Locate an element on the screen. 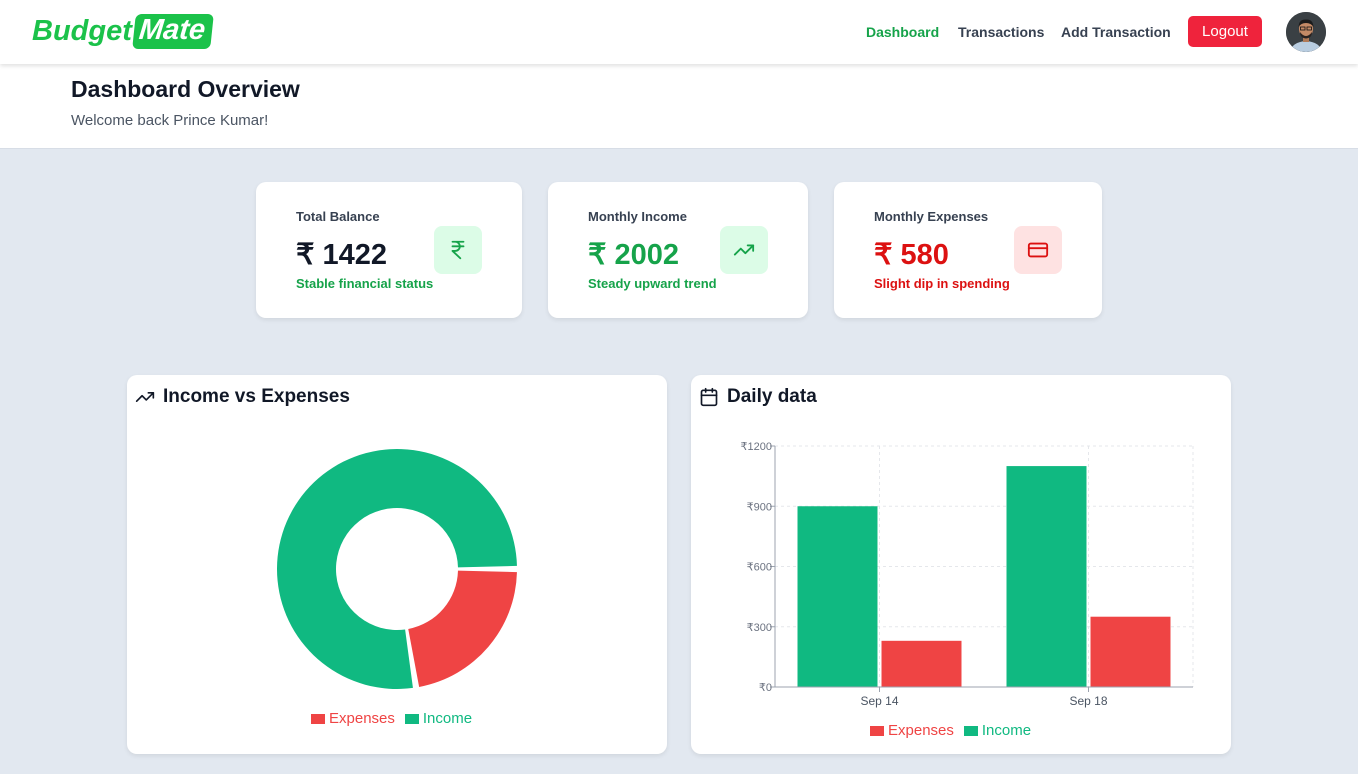  pie-legend: Expenses Income is located at coordinates (396, 718).